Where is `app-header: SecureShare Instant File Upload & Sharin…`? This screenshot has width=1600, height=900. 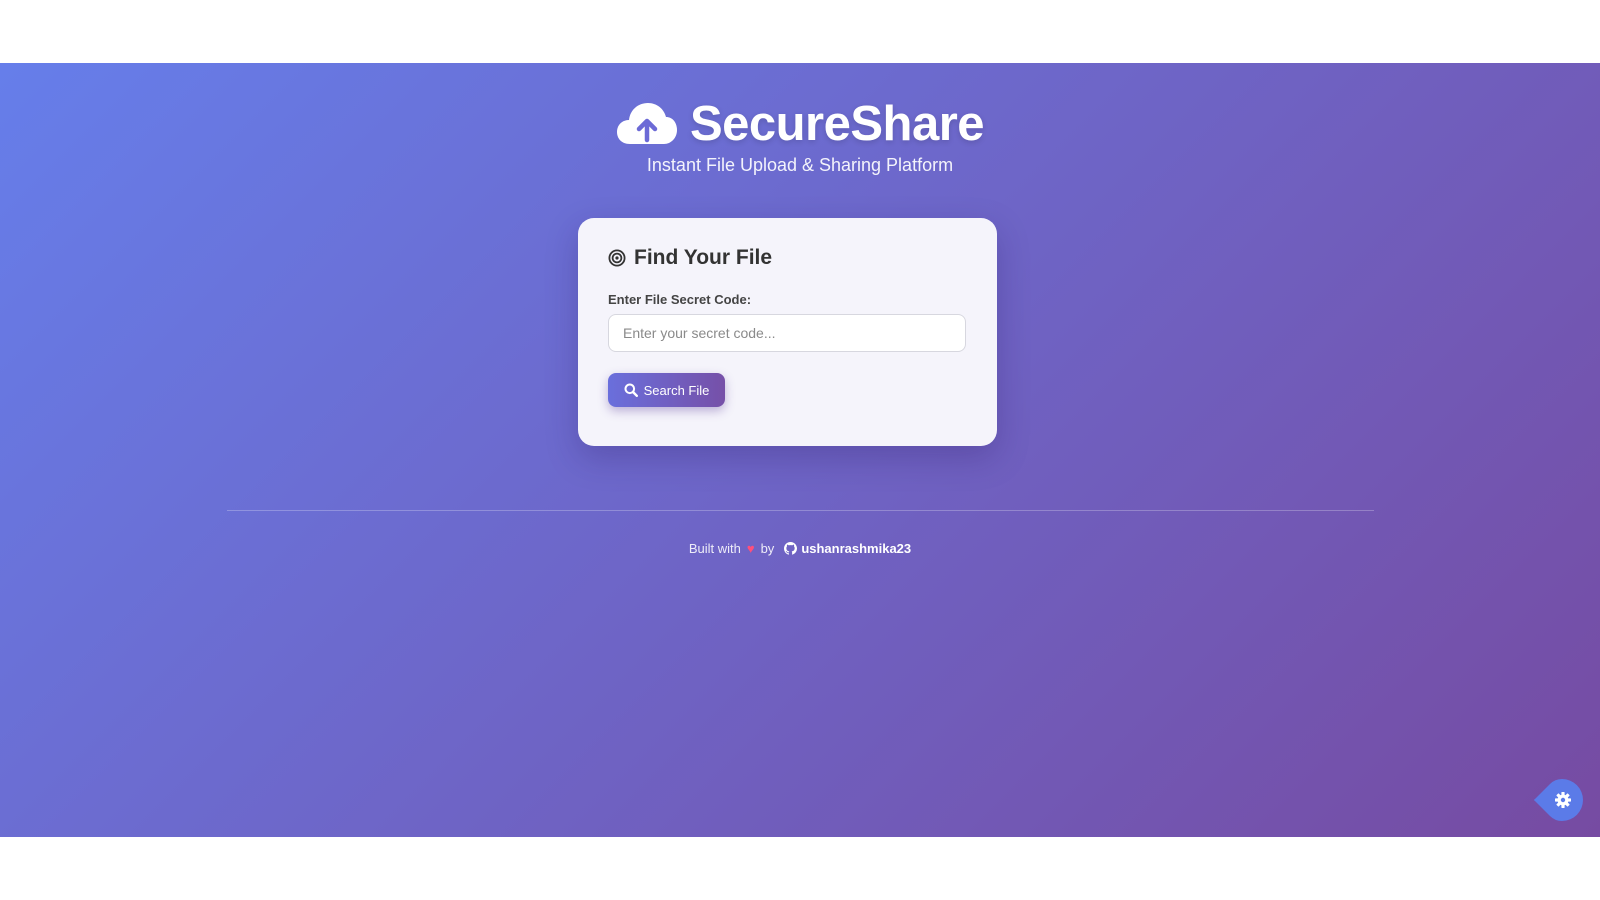 app-header: SecureShare Instant File Upload & Sharin… is located at coordinates (800, 136).